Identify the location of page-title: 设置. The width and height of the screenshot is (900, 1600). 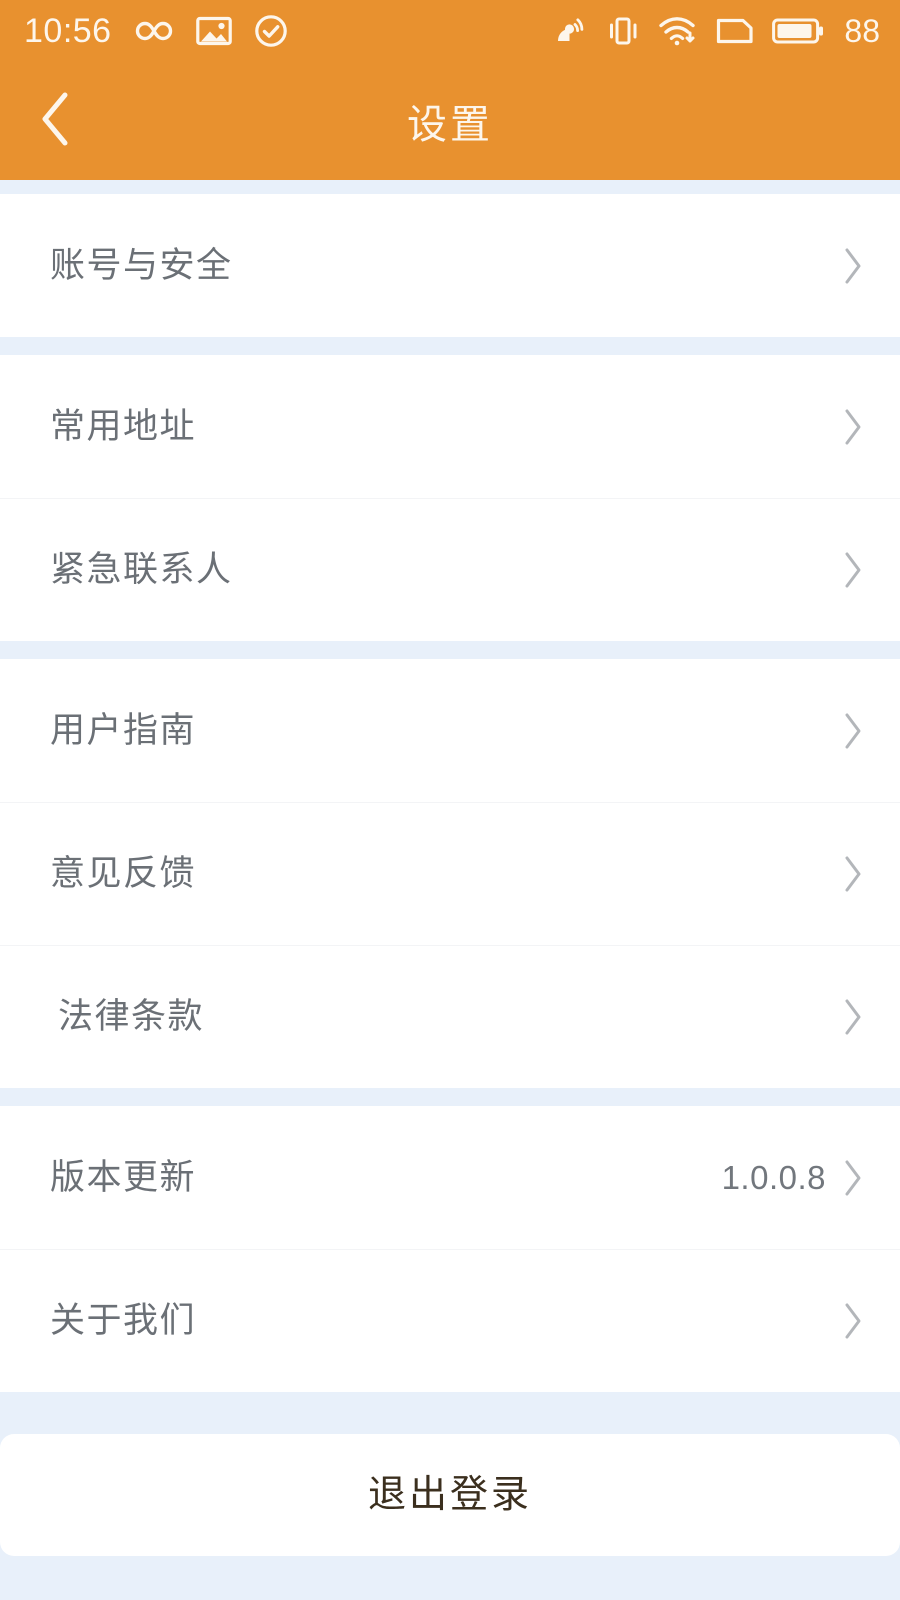
(450, 125).